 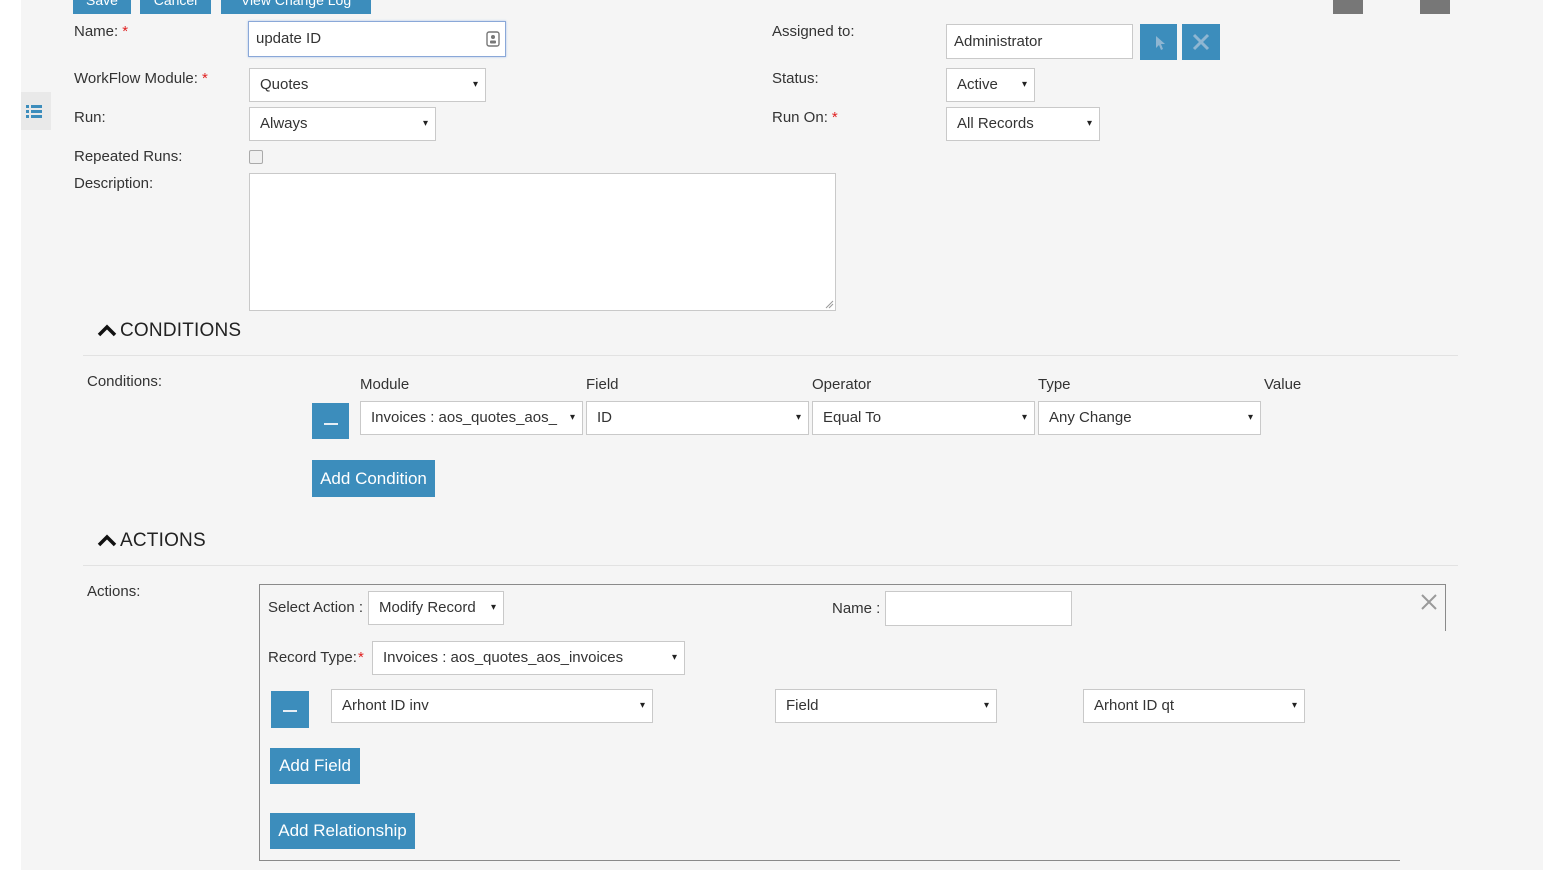 I want to click on action-panel-edge, so click(x=1445, y=607).